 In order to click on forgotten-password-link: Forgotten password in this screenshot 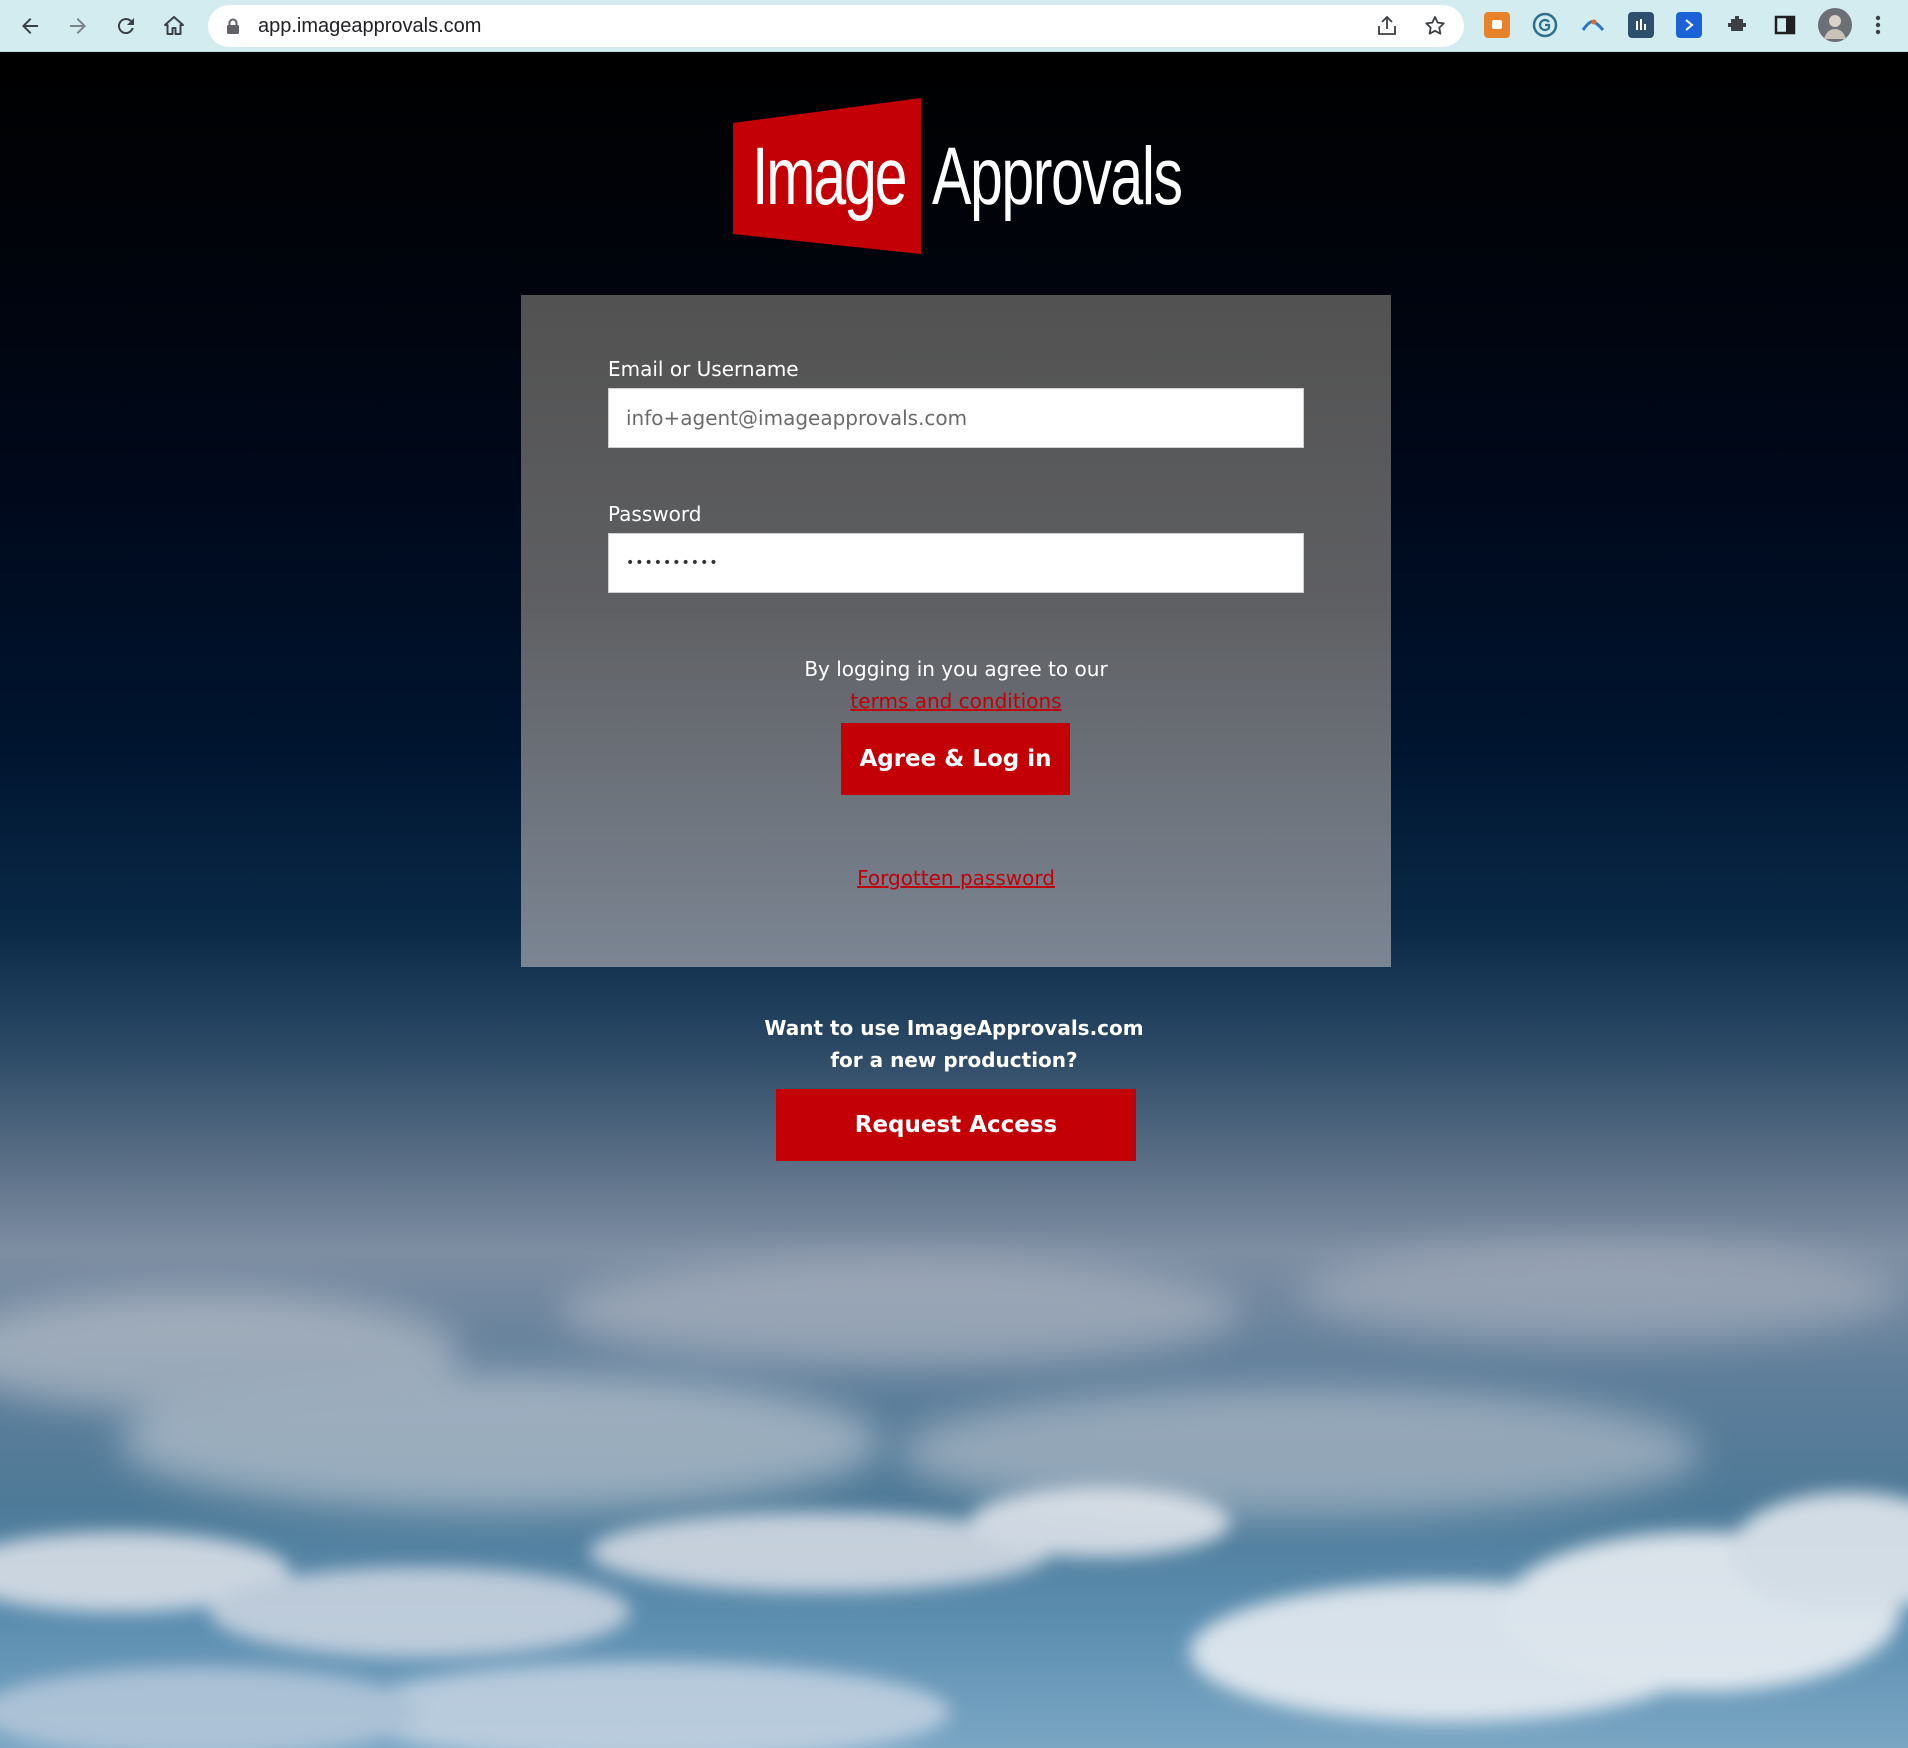, I will do `click(956, 878)`.